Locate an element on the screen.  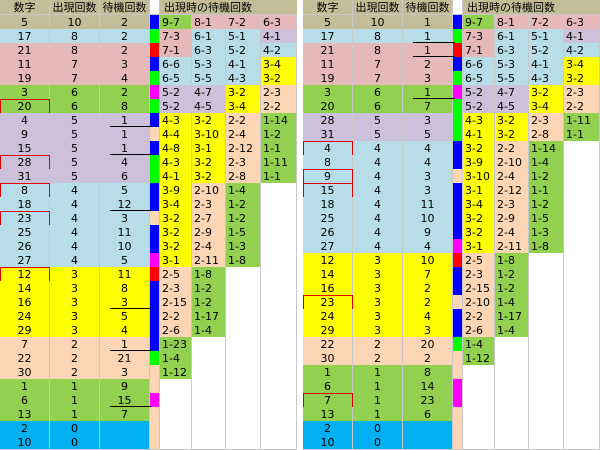
count-cell: 1 is located at coordinates (75, 414).